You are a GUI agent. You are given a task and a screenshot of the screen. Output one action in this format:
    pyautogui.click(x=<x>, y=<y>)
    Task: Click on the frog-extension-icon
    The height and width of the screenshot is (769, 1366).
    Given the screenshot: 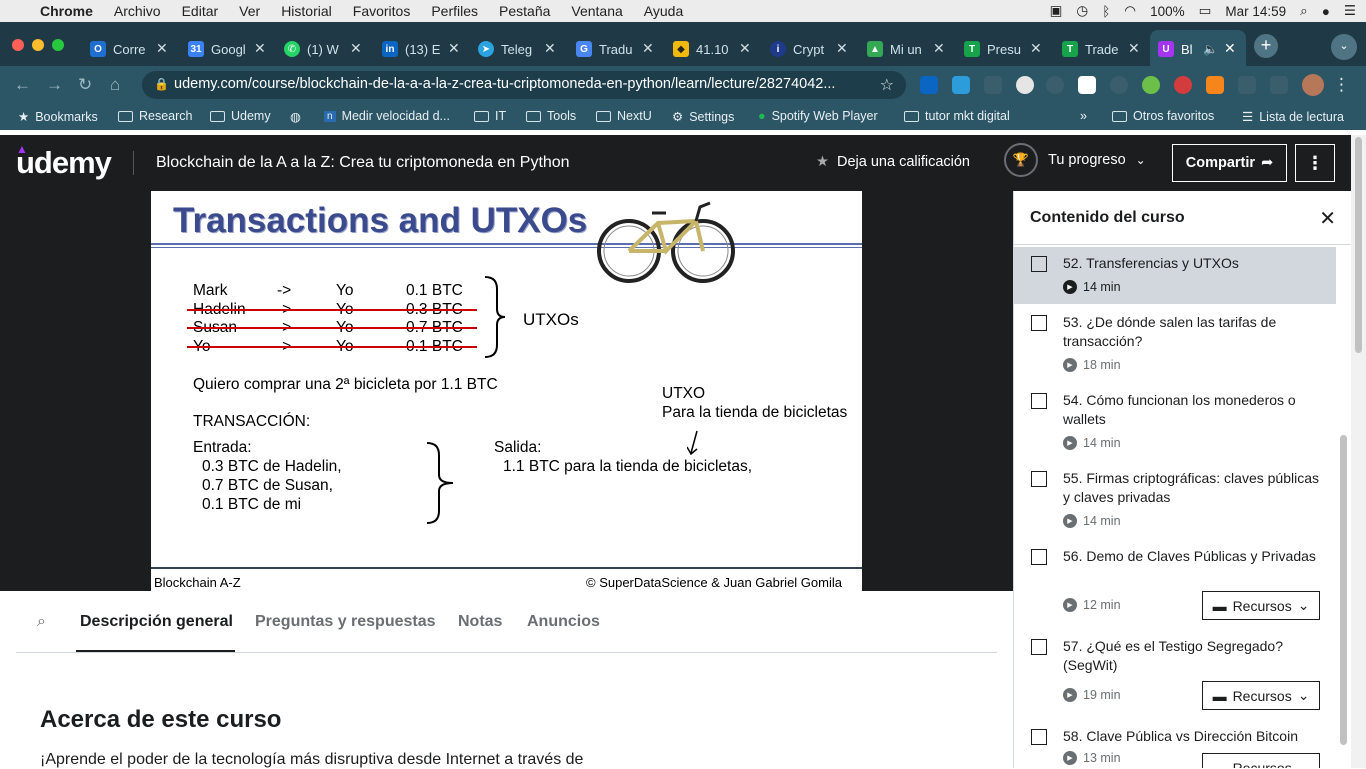 What is the action you would take?
    pyautogui.click(x=1151, y=85)
    